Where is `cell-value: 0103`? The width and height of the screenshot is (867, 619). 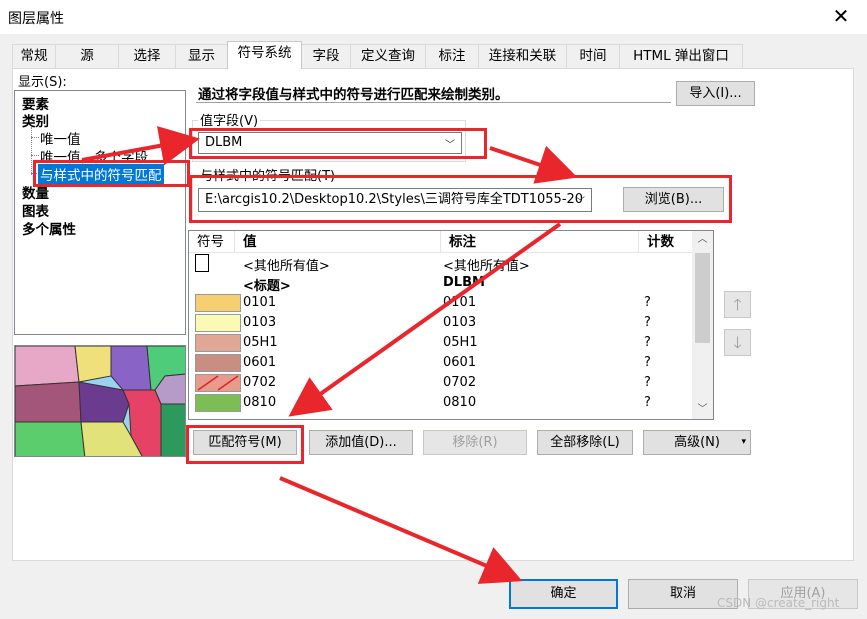 cell-value: 0103 is located at coordinates (260, 322).